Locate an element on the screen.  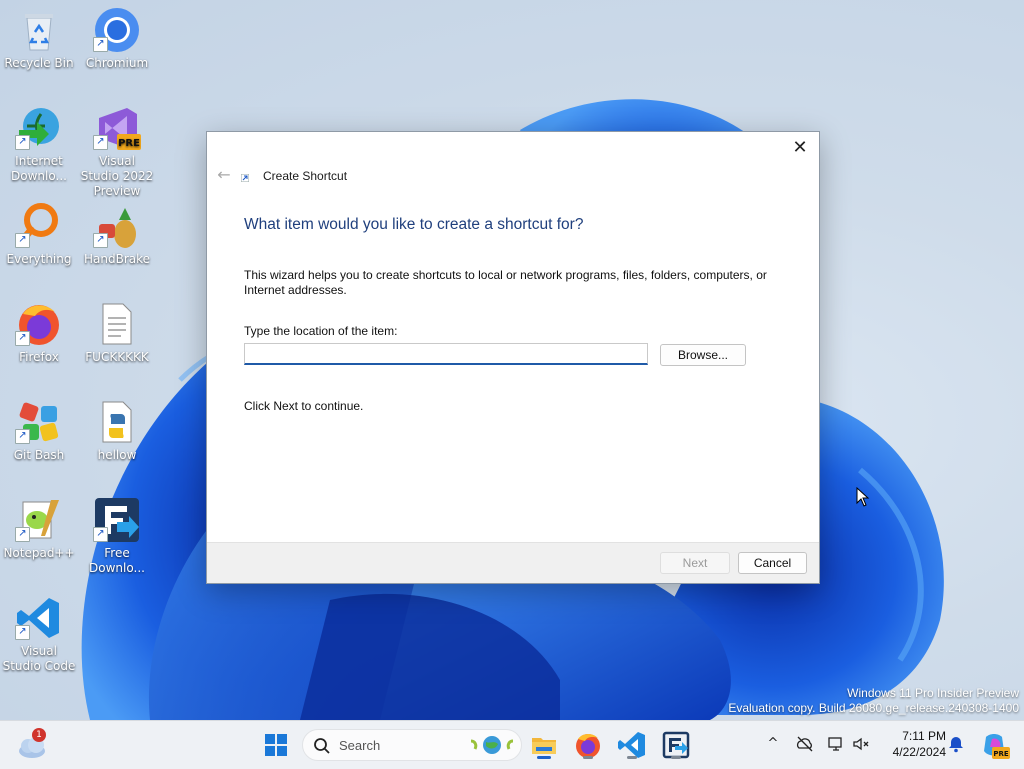
continue-instruction: Click Next to continue. is located at coordinates (304, 406).